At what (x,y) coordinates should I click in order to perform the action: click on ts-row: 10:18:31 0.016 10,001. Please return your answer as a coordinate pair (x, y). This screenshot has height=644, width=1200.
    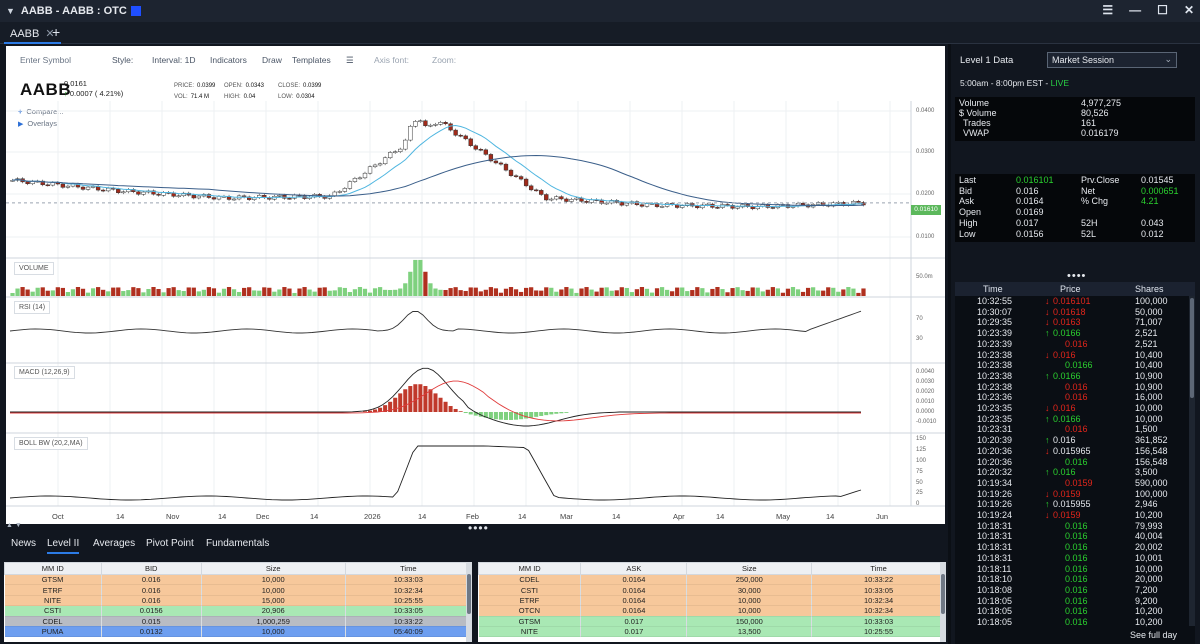
    Looking at the image, I should click on (1072, 558).